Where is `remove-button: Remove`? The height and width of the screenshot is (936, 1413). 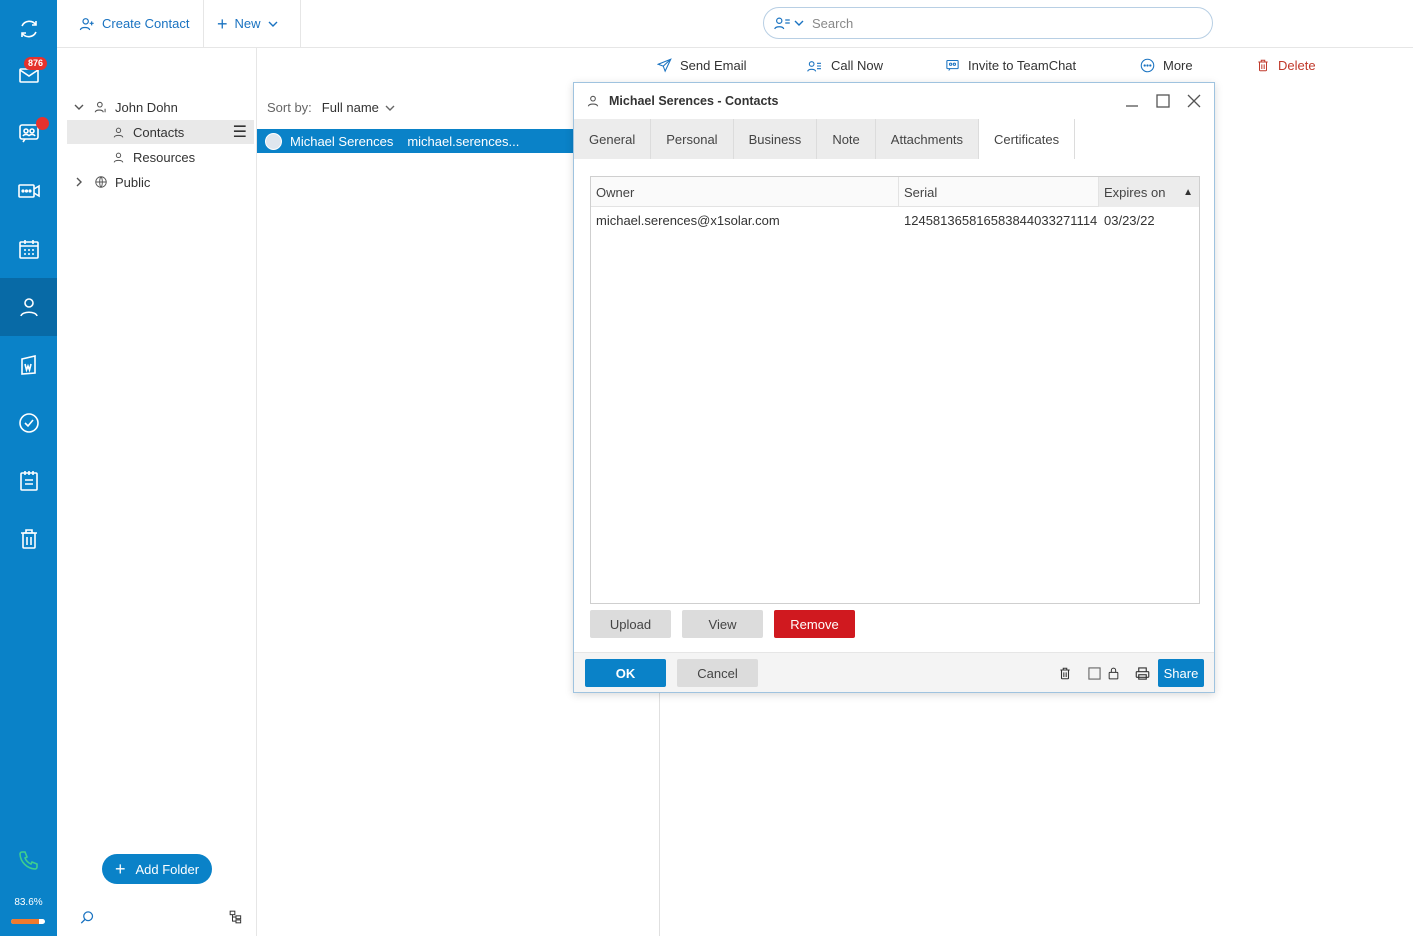
remove-button: Remove is located at coordinates (814, 624).